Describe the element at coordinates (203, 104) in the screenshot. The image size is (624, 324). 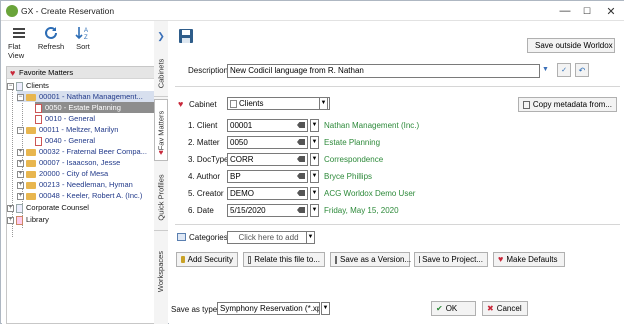
I see `cabinet-label: Cabinet` at that location.